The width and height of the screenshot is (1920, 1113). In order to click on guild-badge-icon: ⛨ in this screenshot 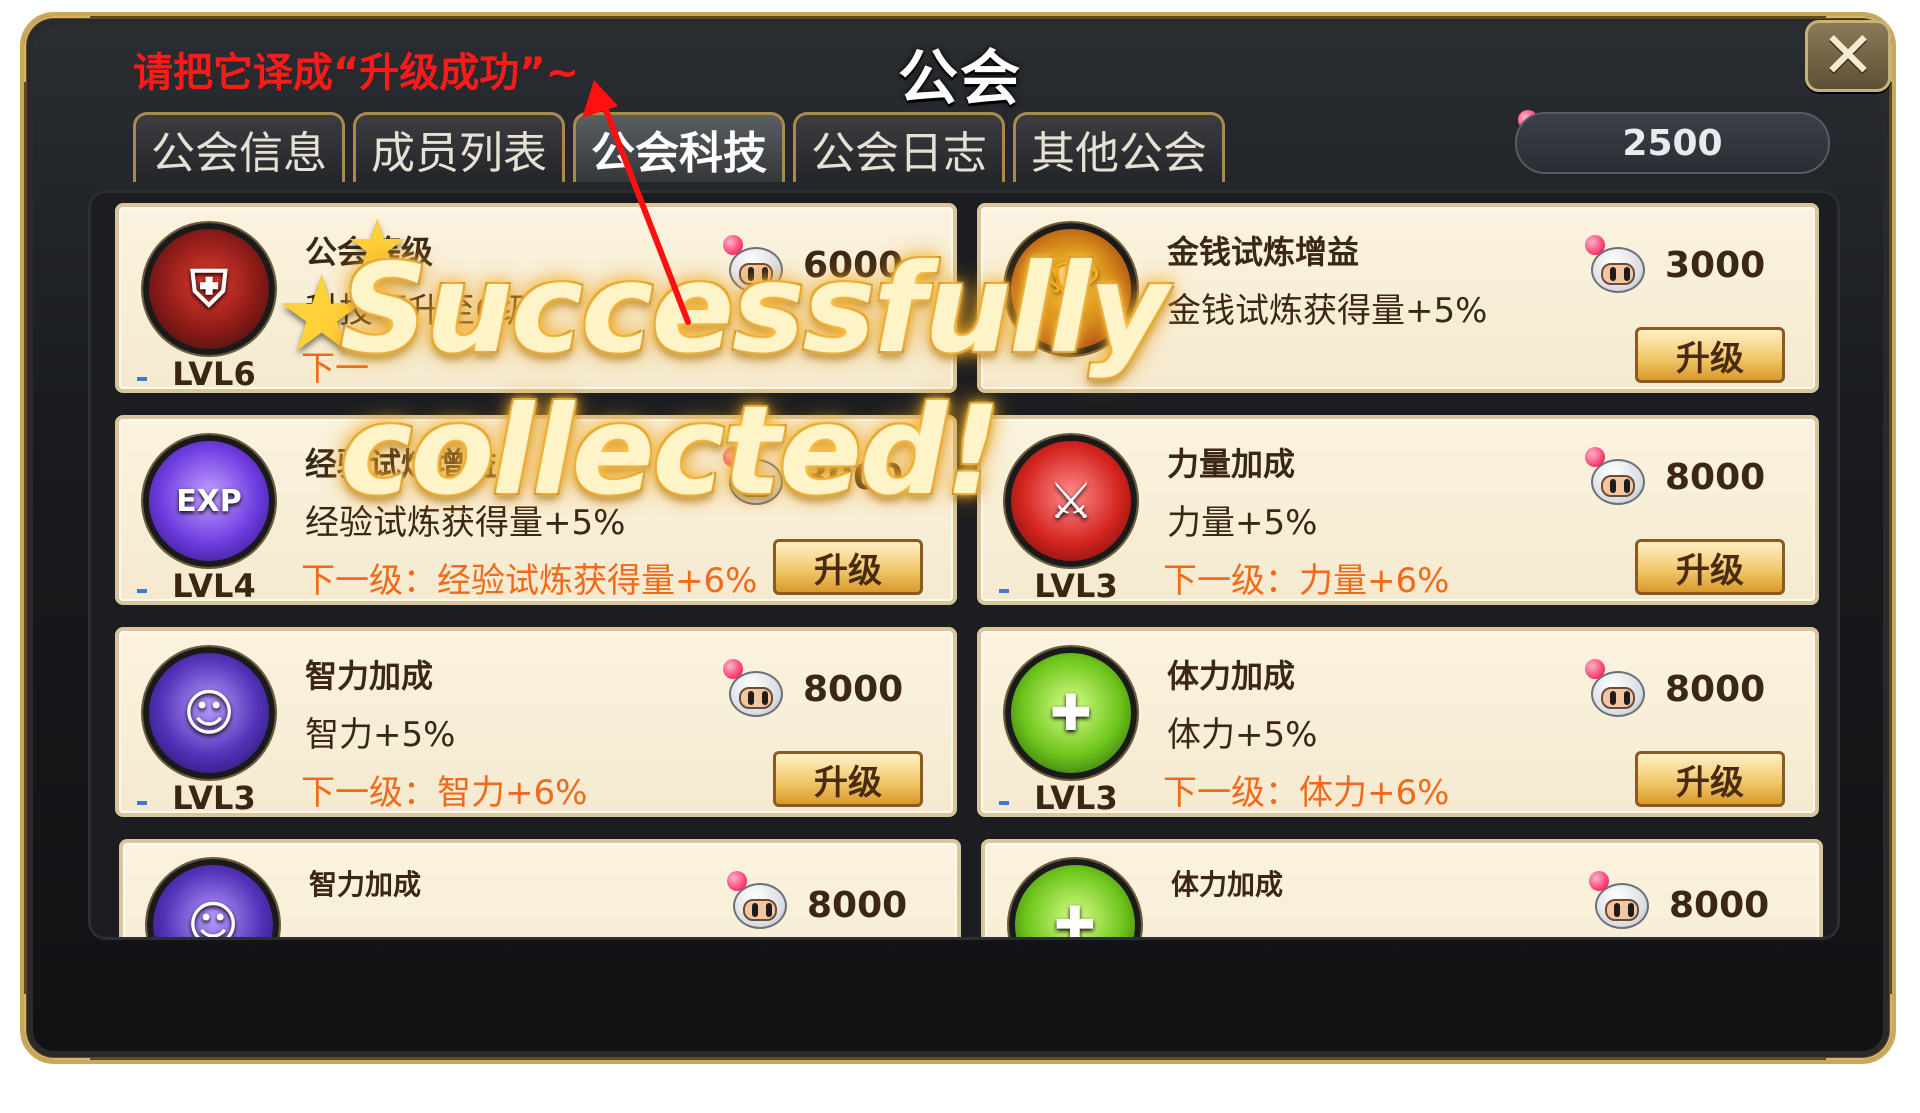, I will do `click(209, 289)`.